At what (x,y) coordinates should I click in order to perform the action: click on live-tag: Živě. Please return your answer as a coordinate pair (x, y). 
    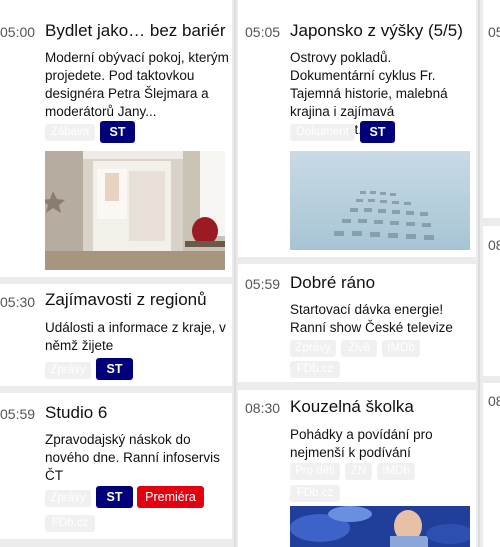
    Looking at the image, I should click on (359, 348).